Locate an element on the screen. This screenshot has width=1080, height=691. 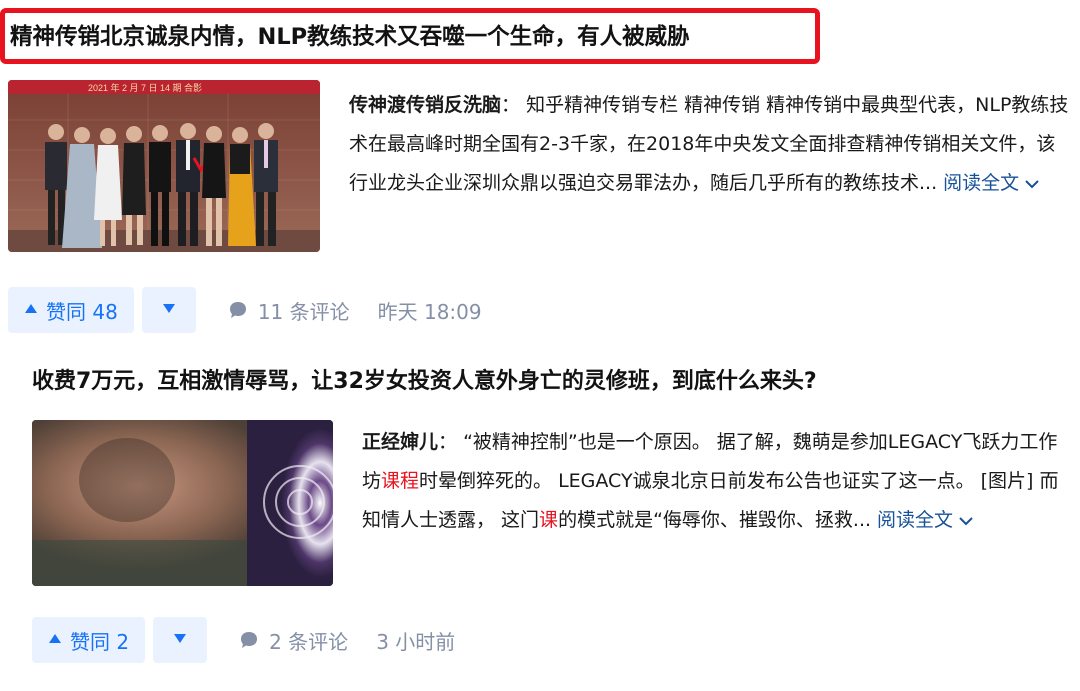
article-thumbnail is located at coordinates (182, 503).